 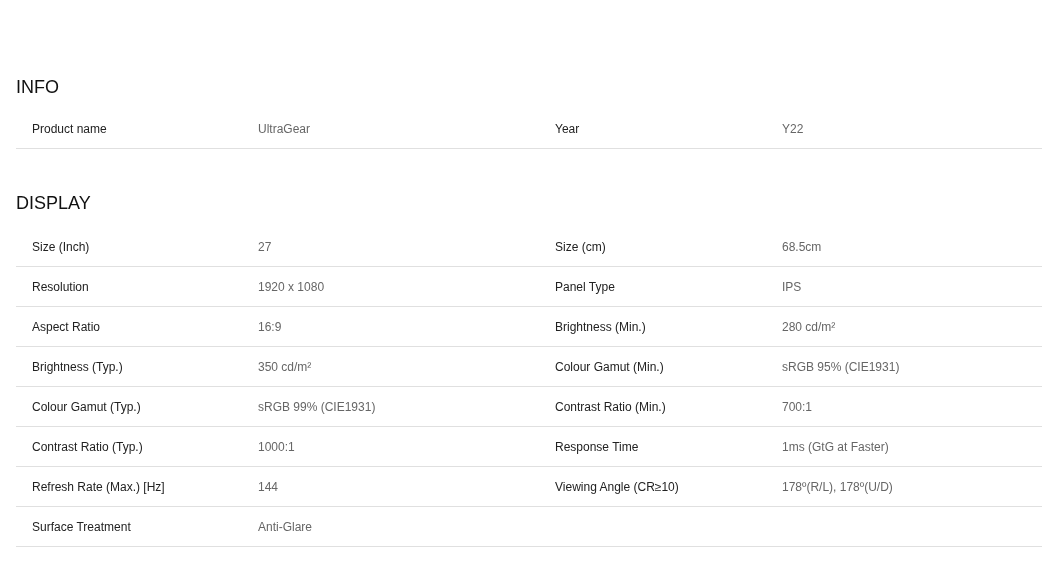 What do you see at coordinates (66, 326) in the screenshot?
I see `spec-label: Aspect Ratio` at bounding box center [66, 326].